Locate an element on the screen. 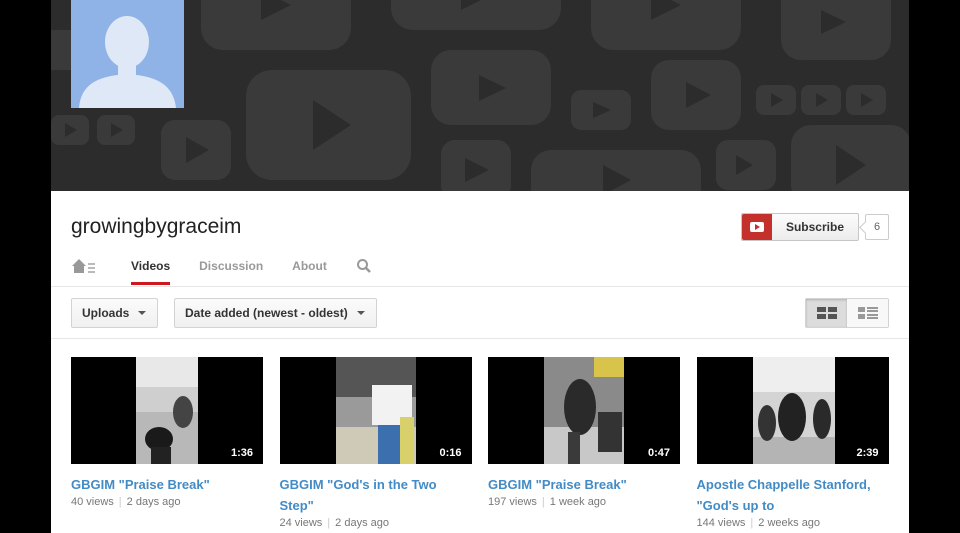  view-mode-toggle is located at coordinates (847, 313).